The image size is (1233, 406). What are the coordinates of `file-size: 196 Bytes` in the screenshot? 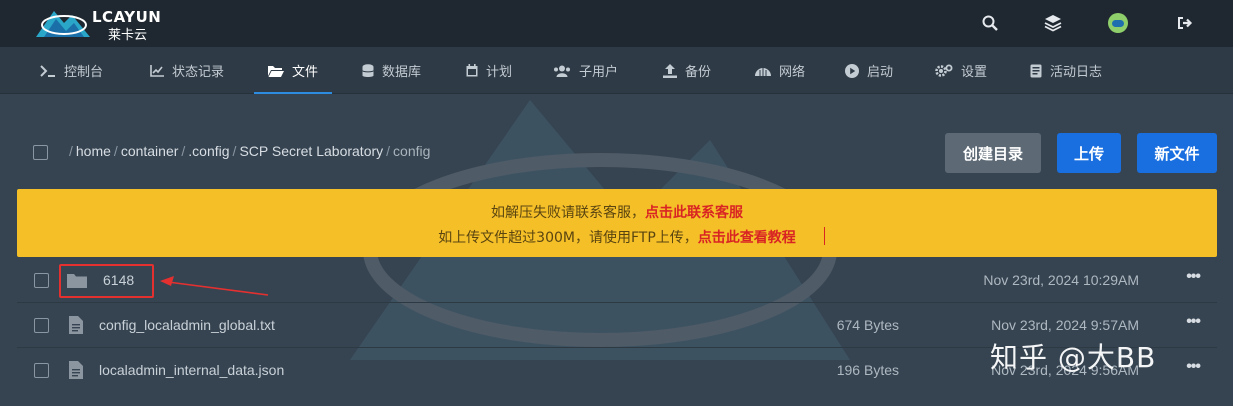 It's located at (867, 370).